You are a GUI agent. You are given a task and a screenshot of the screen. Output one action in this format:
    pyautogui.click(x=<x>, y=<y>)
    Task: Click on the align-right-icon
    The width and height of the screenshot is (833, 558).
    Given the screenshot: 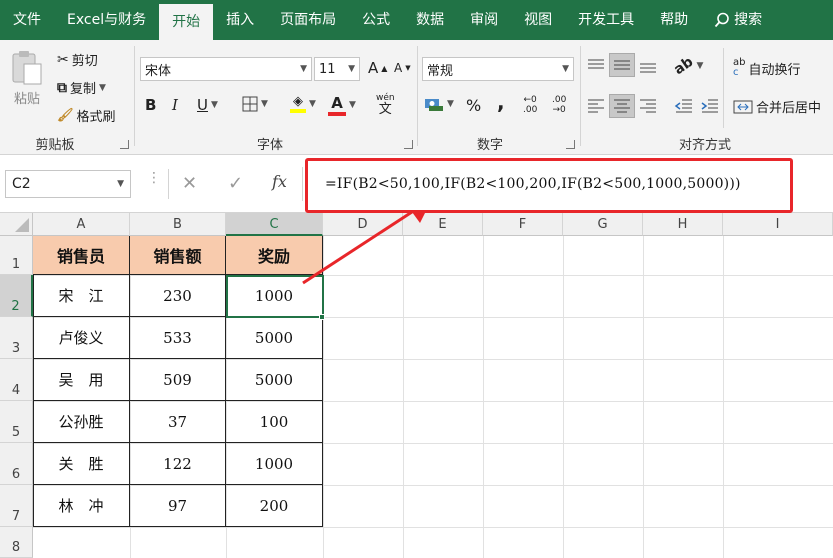 What is the action you would take?
    pyautogui.click(x=648, y=106)
    